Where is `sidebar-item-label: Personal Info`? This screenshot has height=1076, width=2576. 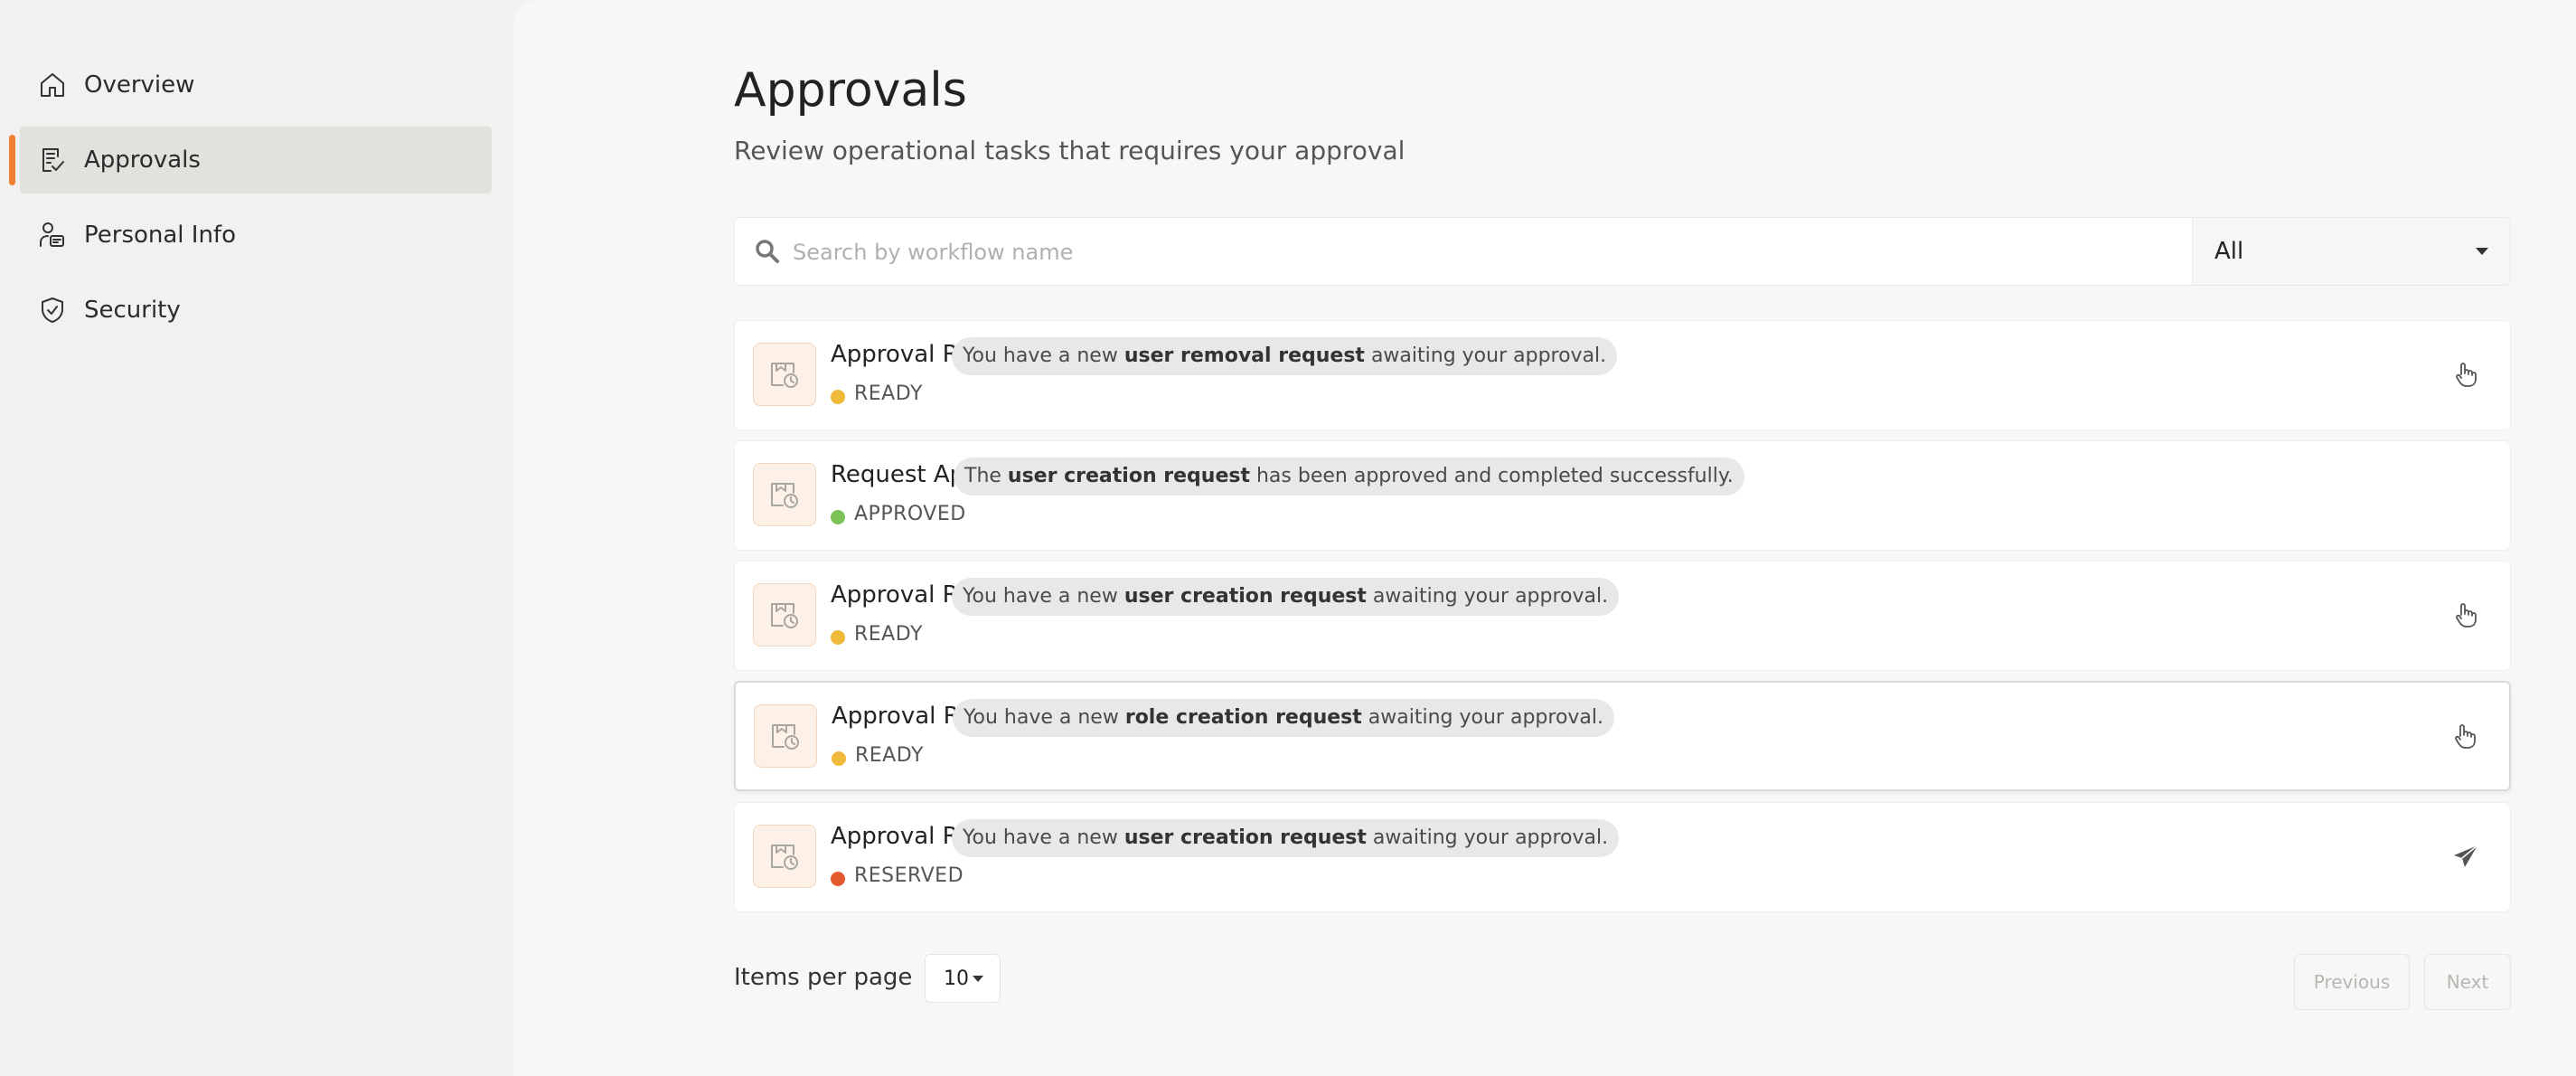
sidebar-item-label: Personal Info is located at coordinates (160, 236).